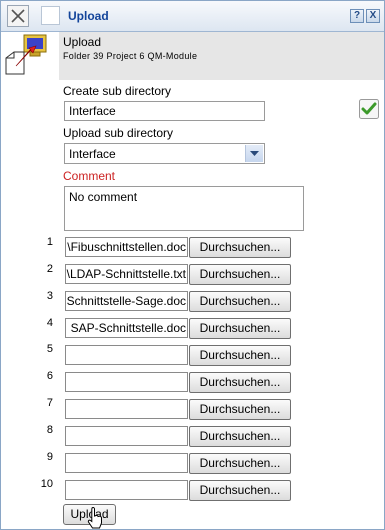  Describe the element at coordinates (49, 242) in the screenshot. I see `file-row-number: 1` at that location.